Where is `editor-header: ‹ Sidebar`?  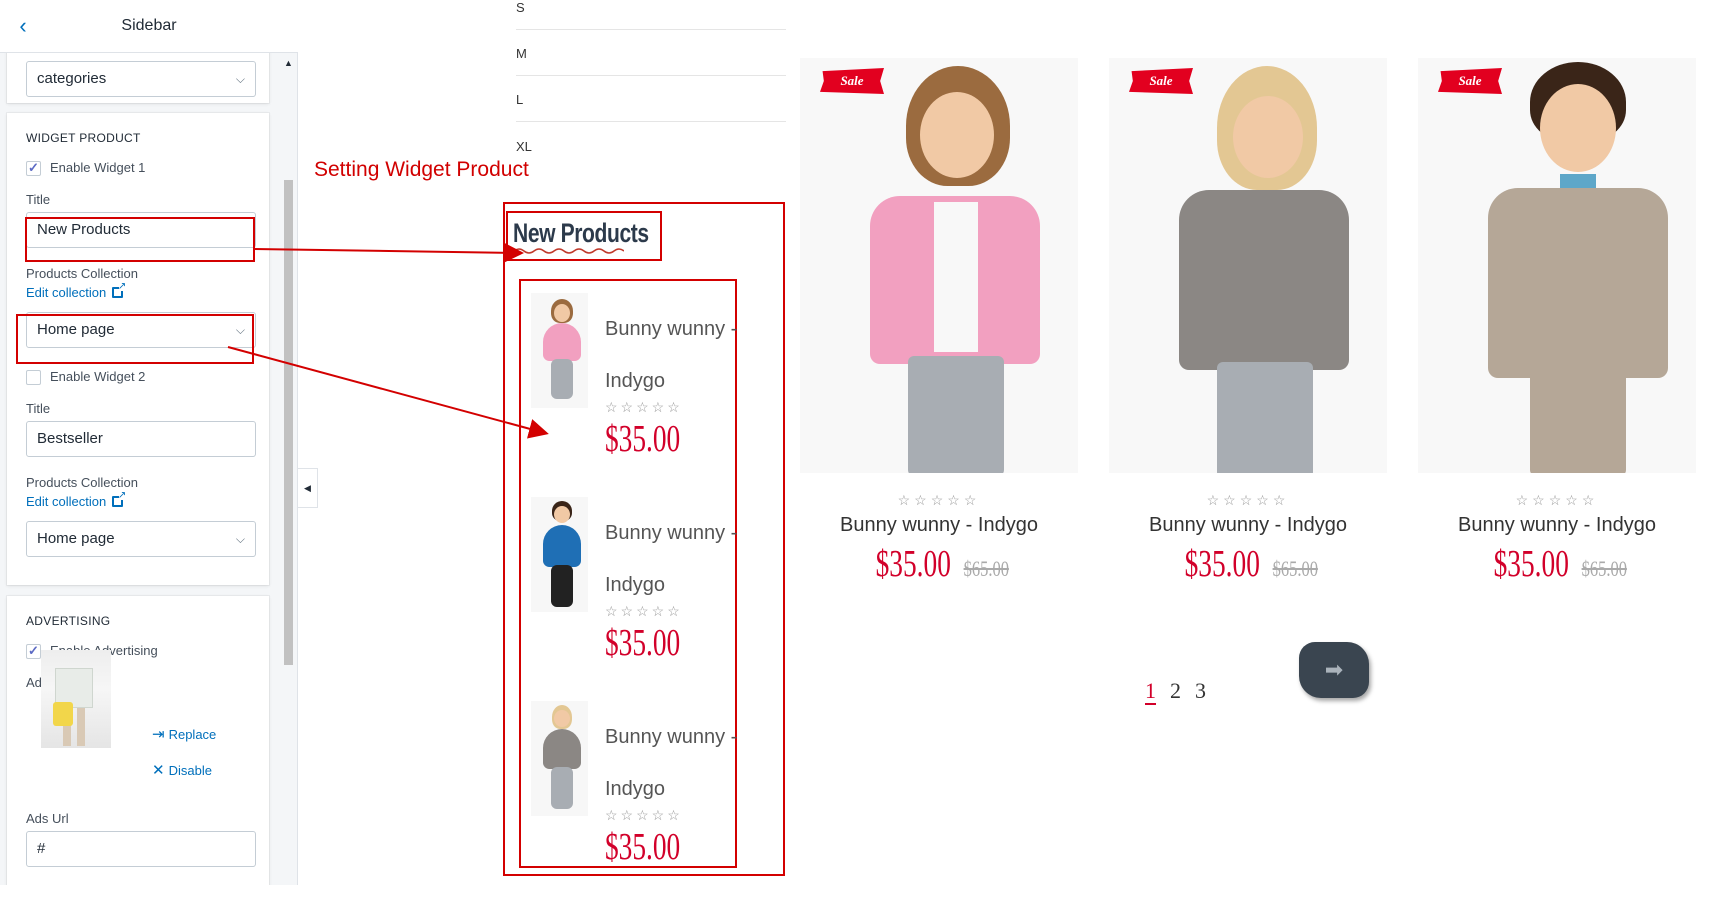
editor-header: ‹ Sidebar is located at coordinates (149, 26).